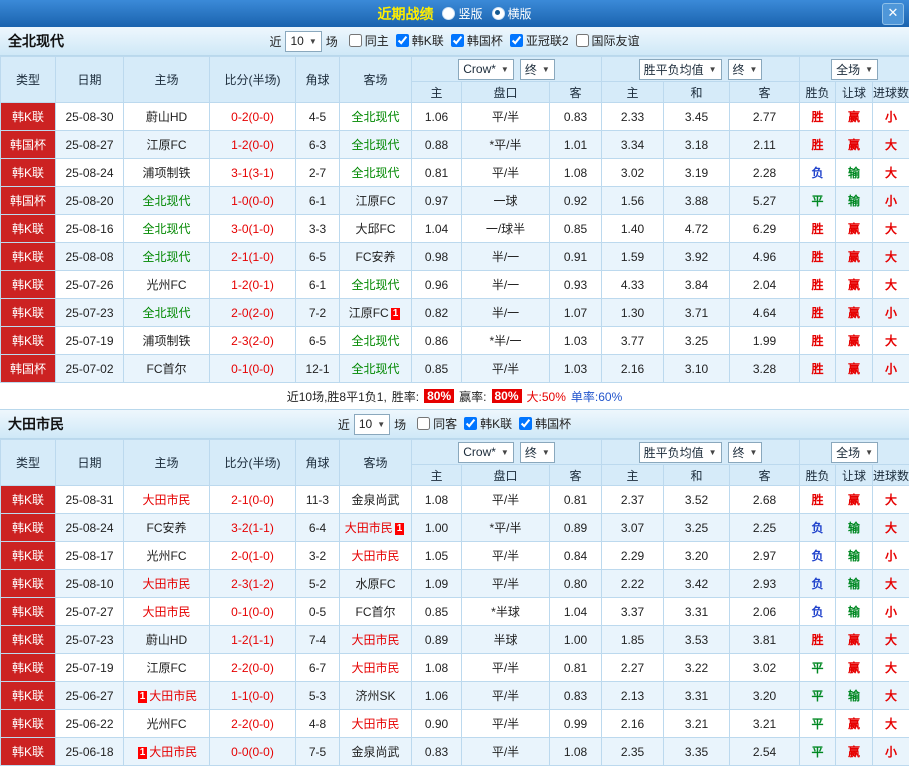 This screenshot has height=766, width=909. I want to click on away-team: FC首尔, so click(376, 612).